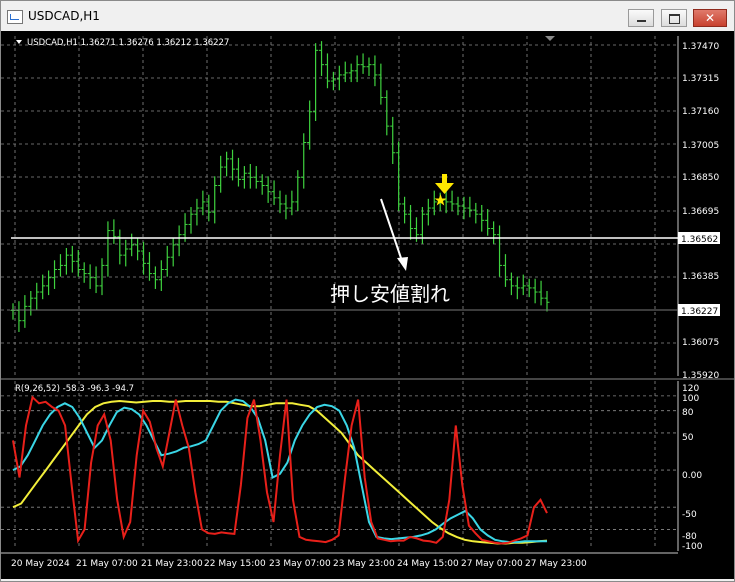  Describe the element at coordinates (700, 212) in the screenshot. I see `price-tick: 1.36695` at that location.